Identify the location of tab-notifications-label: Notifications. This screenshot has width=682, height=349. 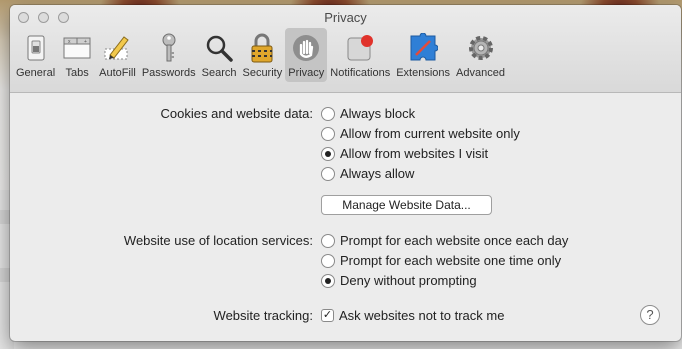
(360, 73).